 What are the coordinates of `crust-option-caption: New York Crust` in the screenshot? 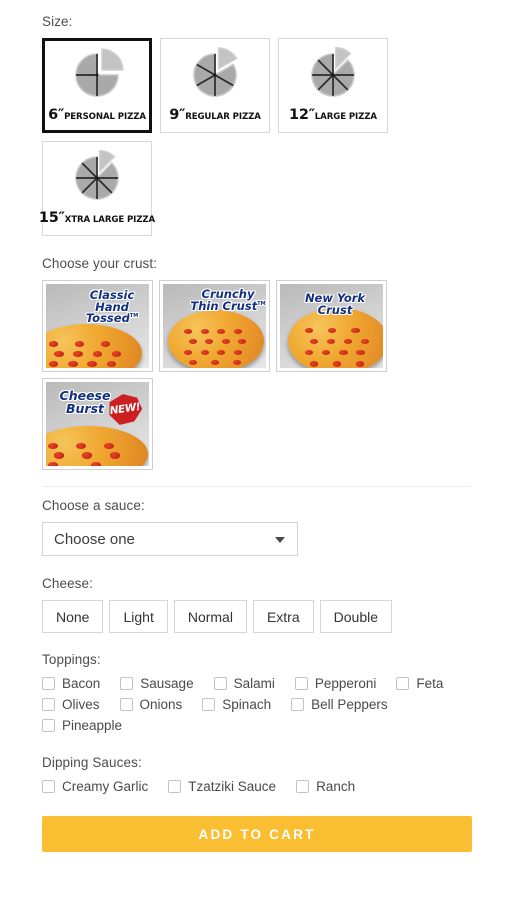 It's located at (335, 304).